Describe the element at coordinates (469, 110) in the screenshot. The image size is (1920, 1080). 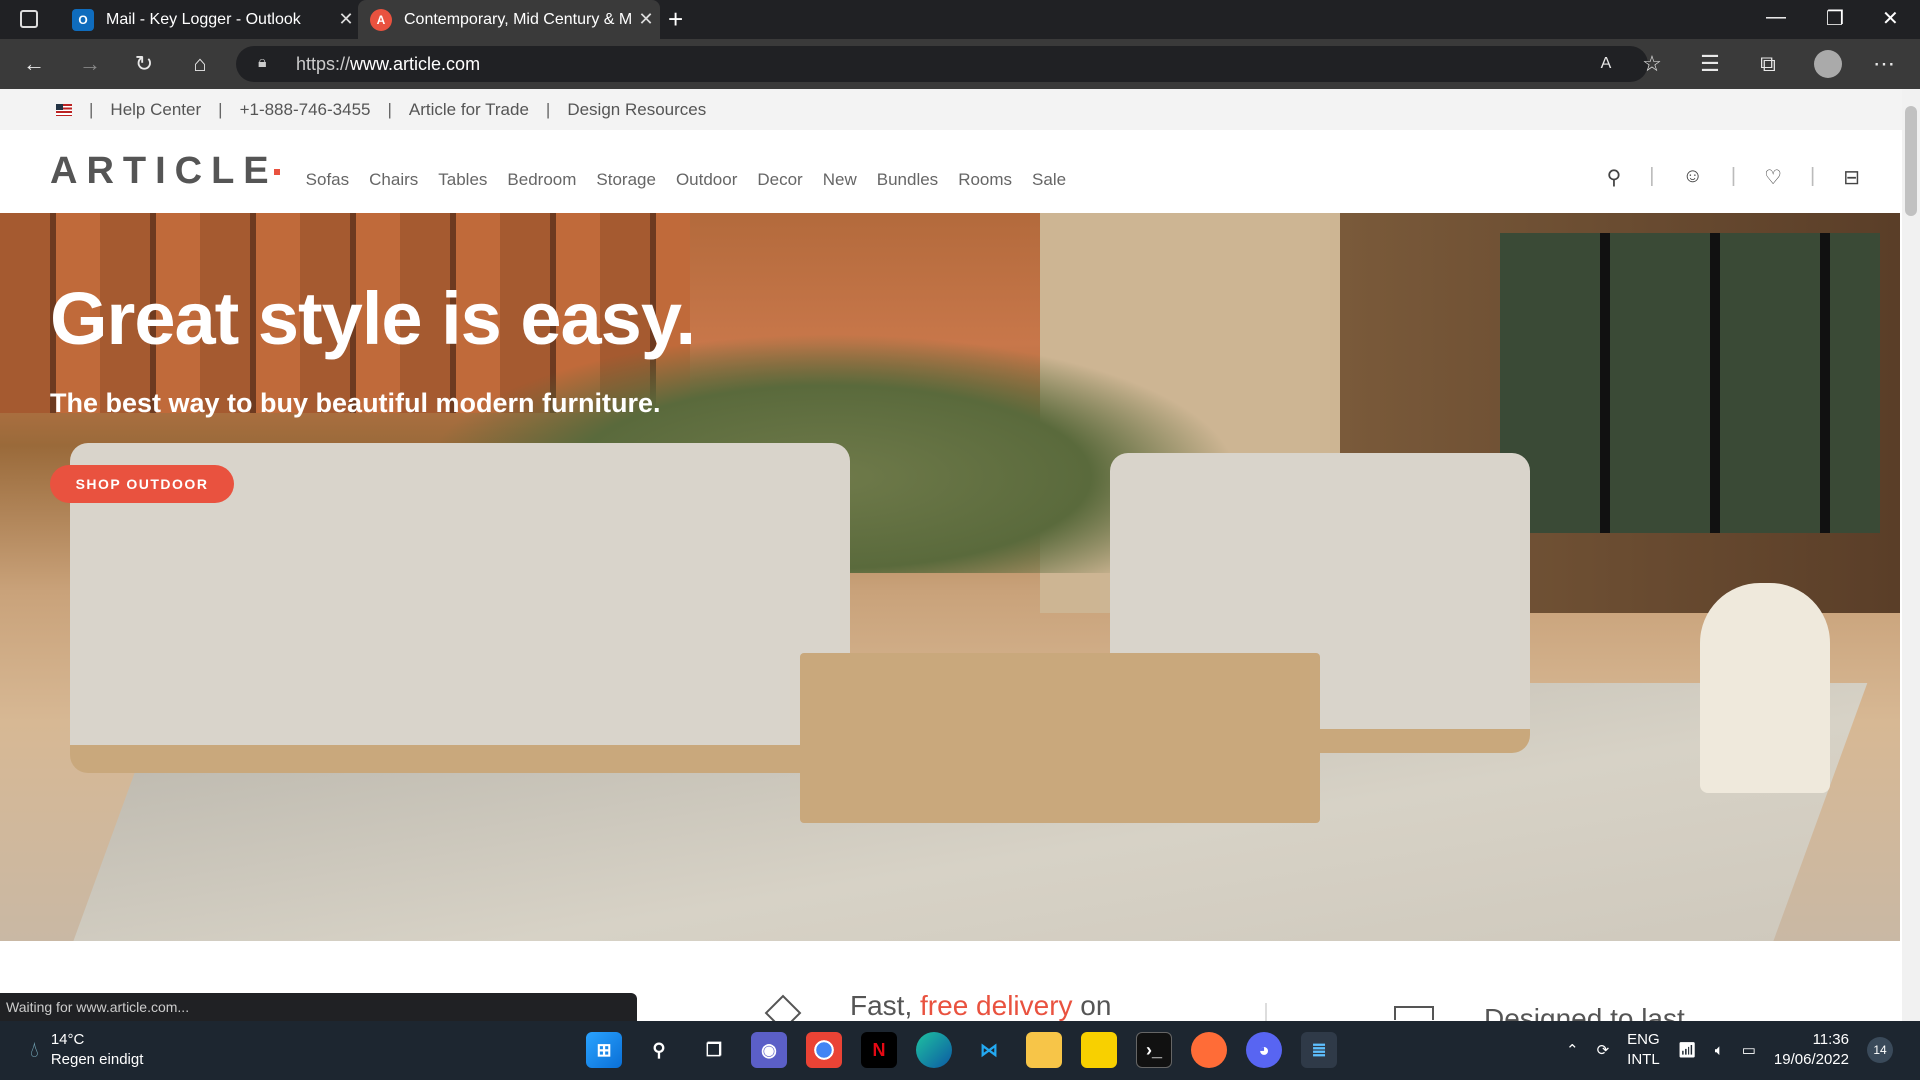
I see `article-for-trade-link: Article for Trade` at that location.